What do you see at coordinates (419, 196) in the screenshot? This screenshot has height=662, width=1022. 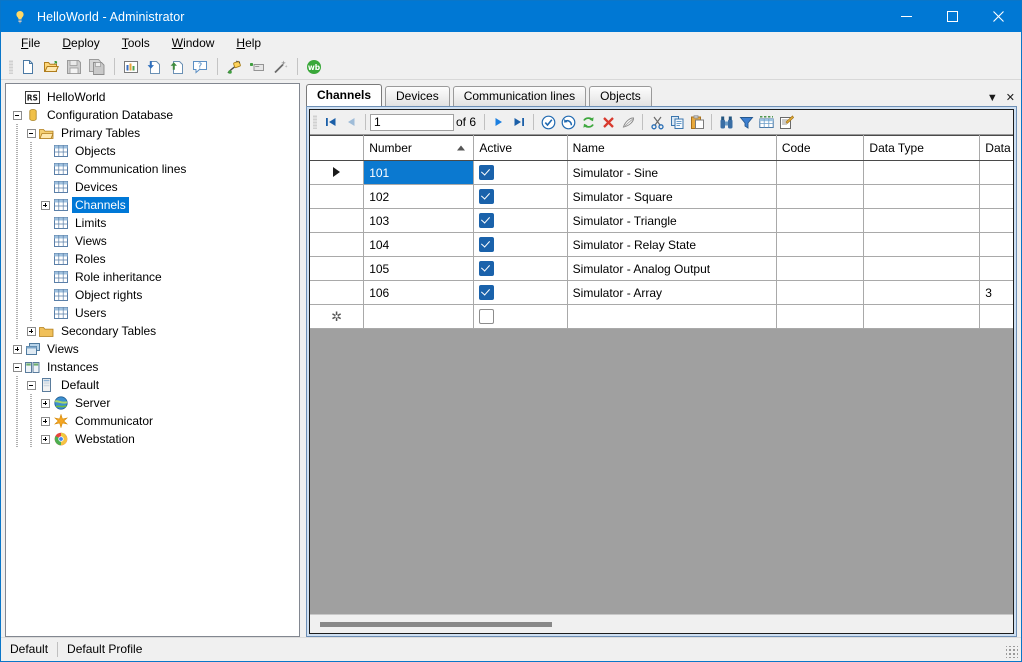 I see `cell-number: 102` at bounding box center [419, 196].